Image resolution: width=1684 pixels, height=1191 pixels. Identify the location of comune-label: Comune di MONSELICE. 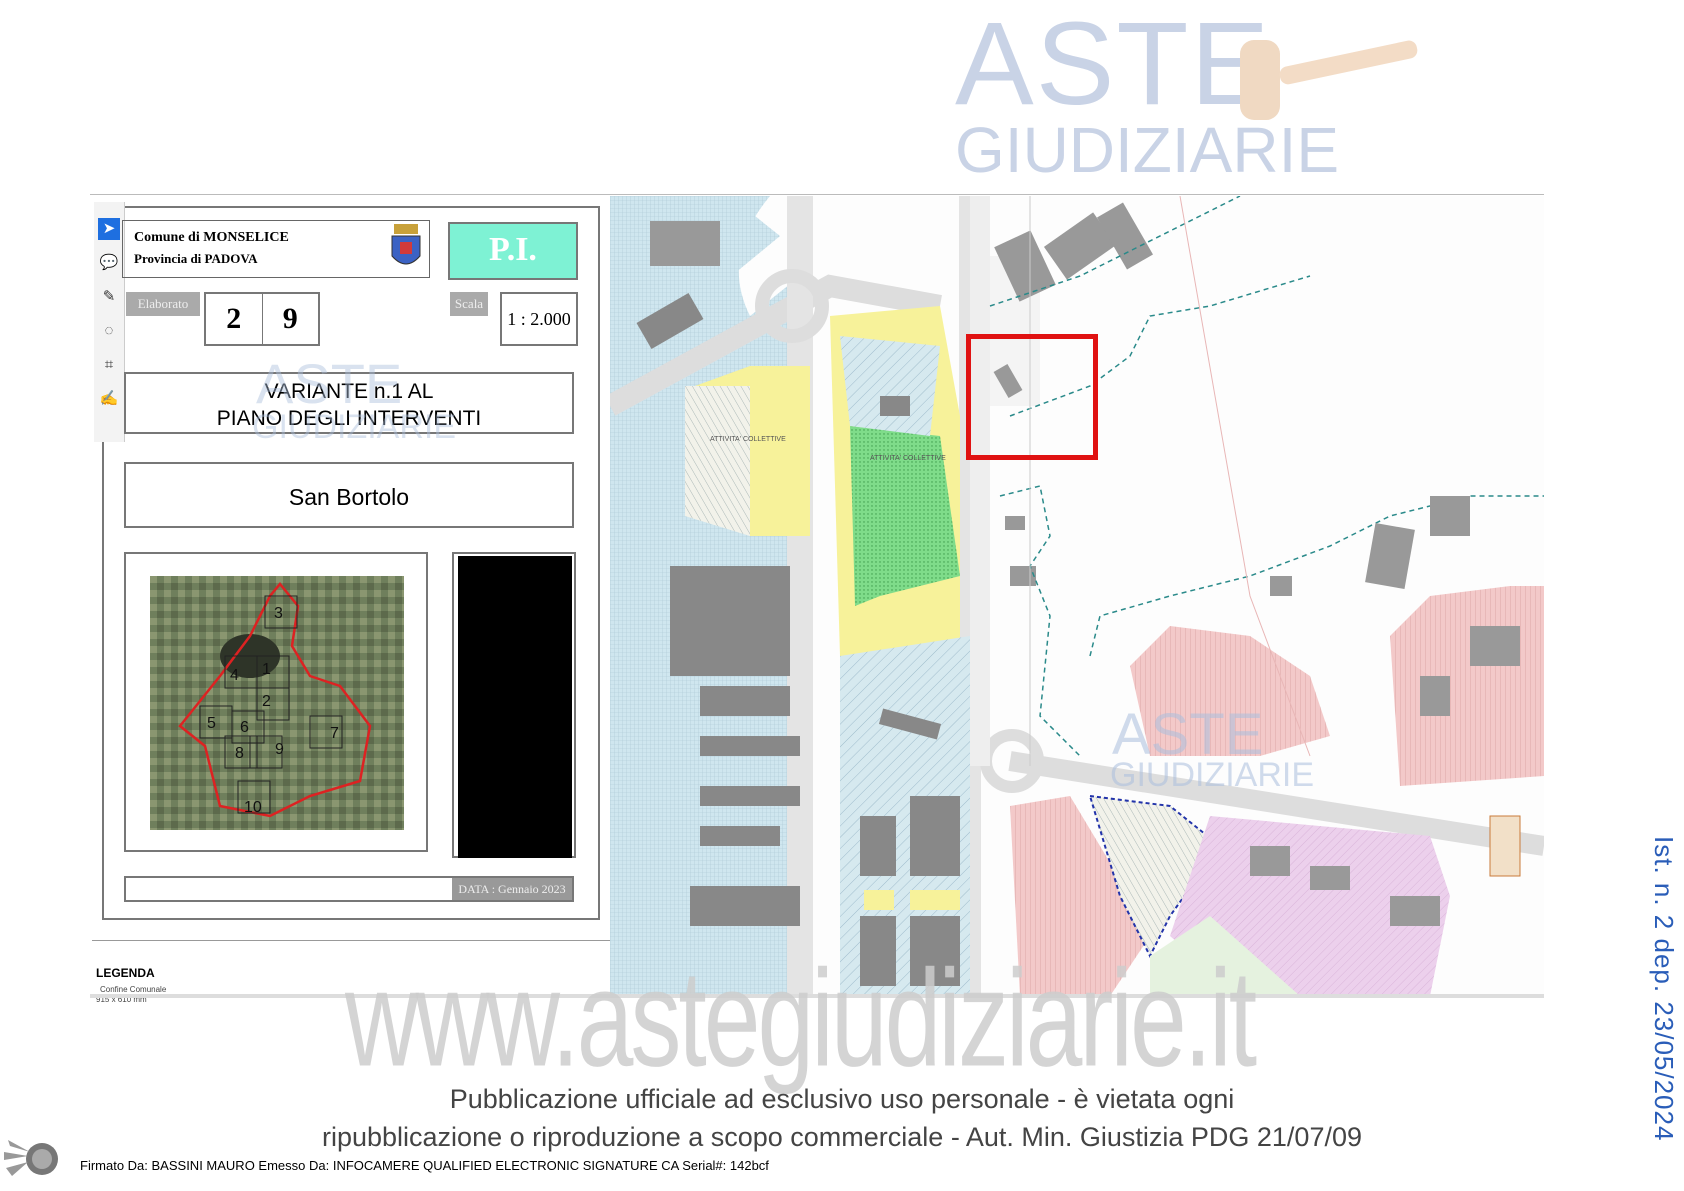
(211, 237).